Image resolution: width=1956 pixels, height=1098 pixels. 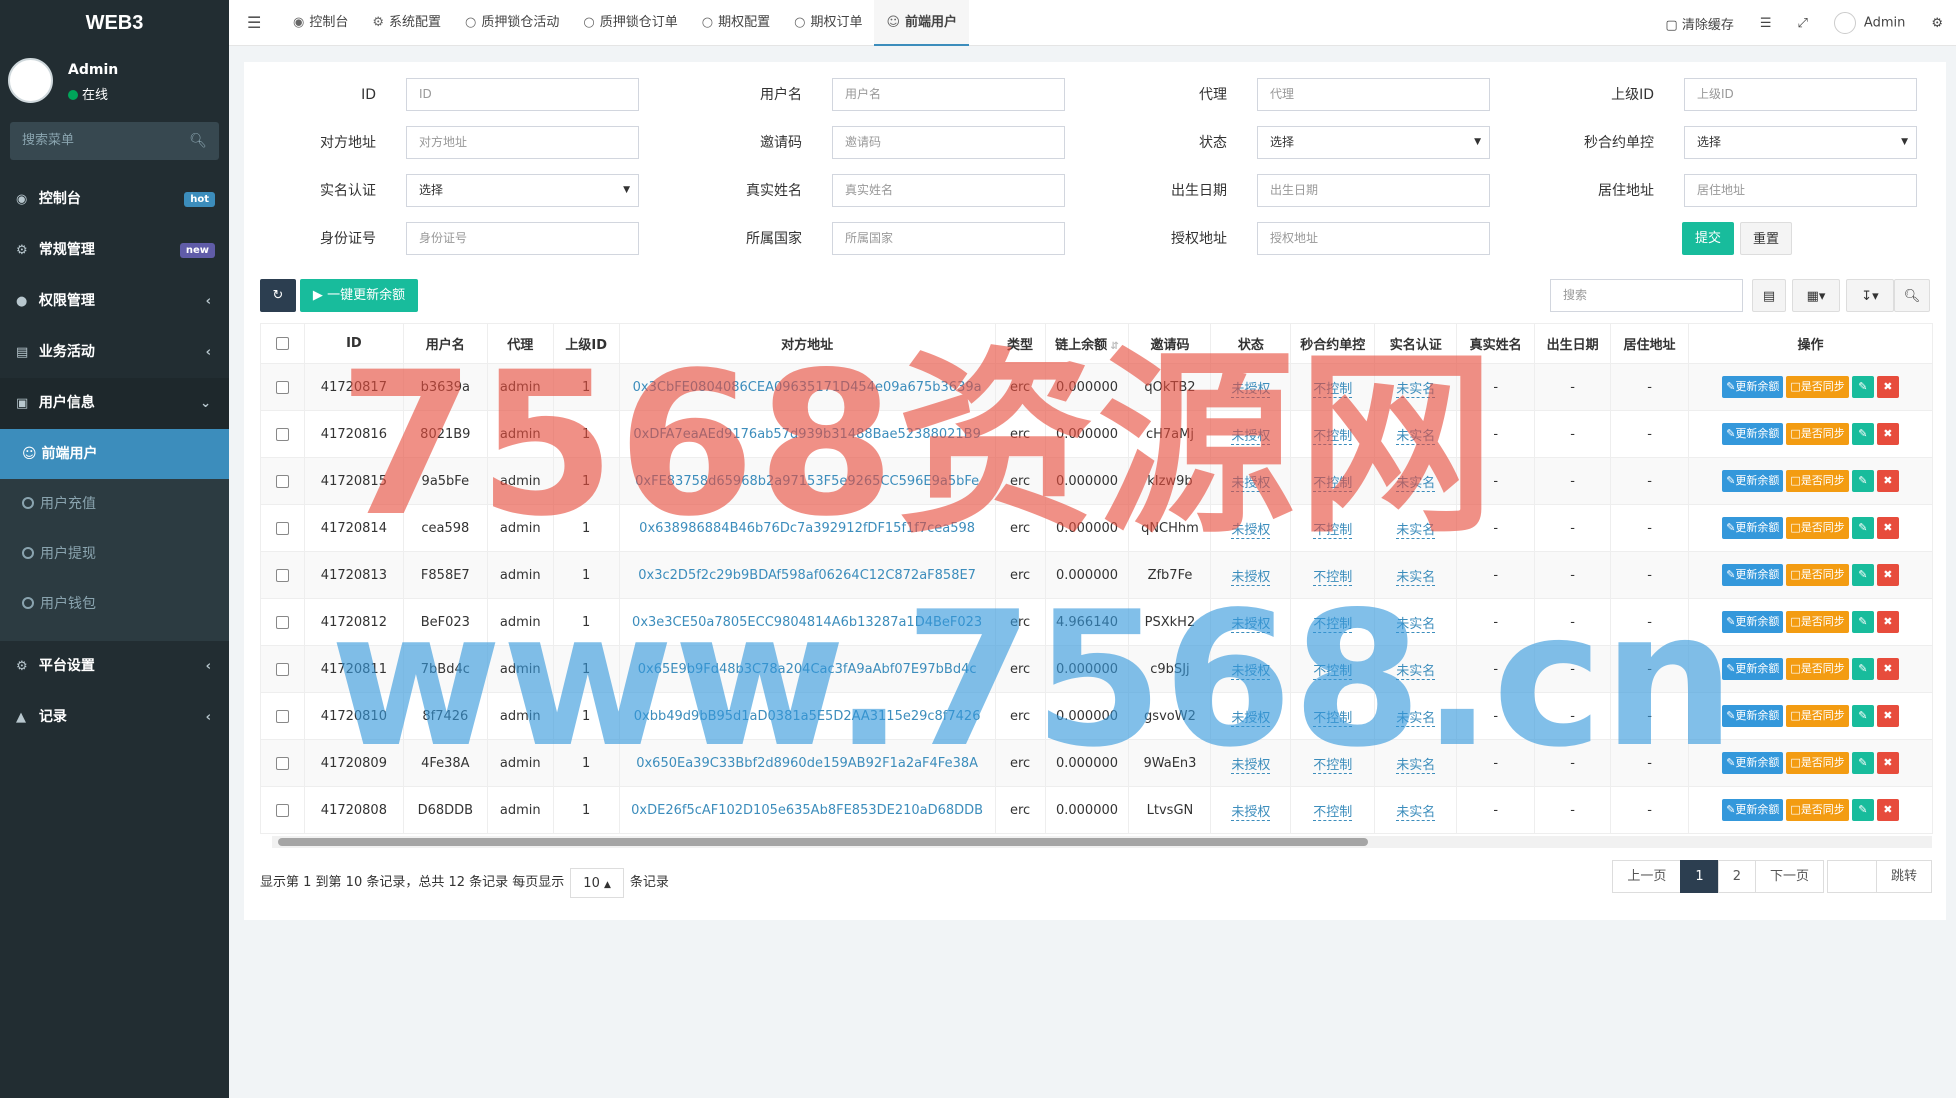 I want to click on menu-toggle-icon: ☰, so click(x=254, y=23).